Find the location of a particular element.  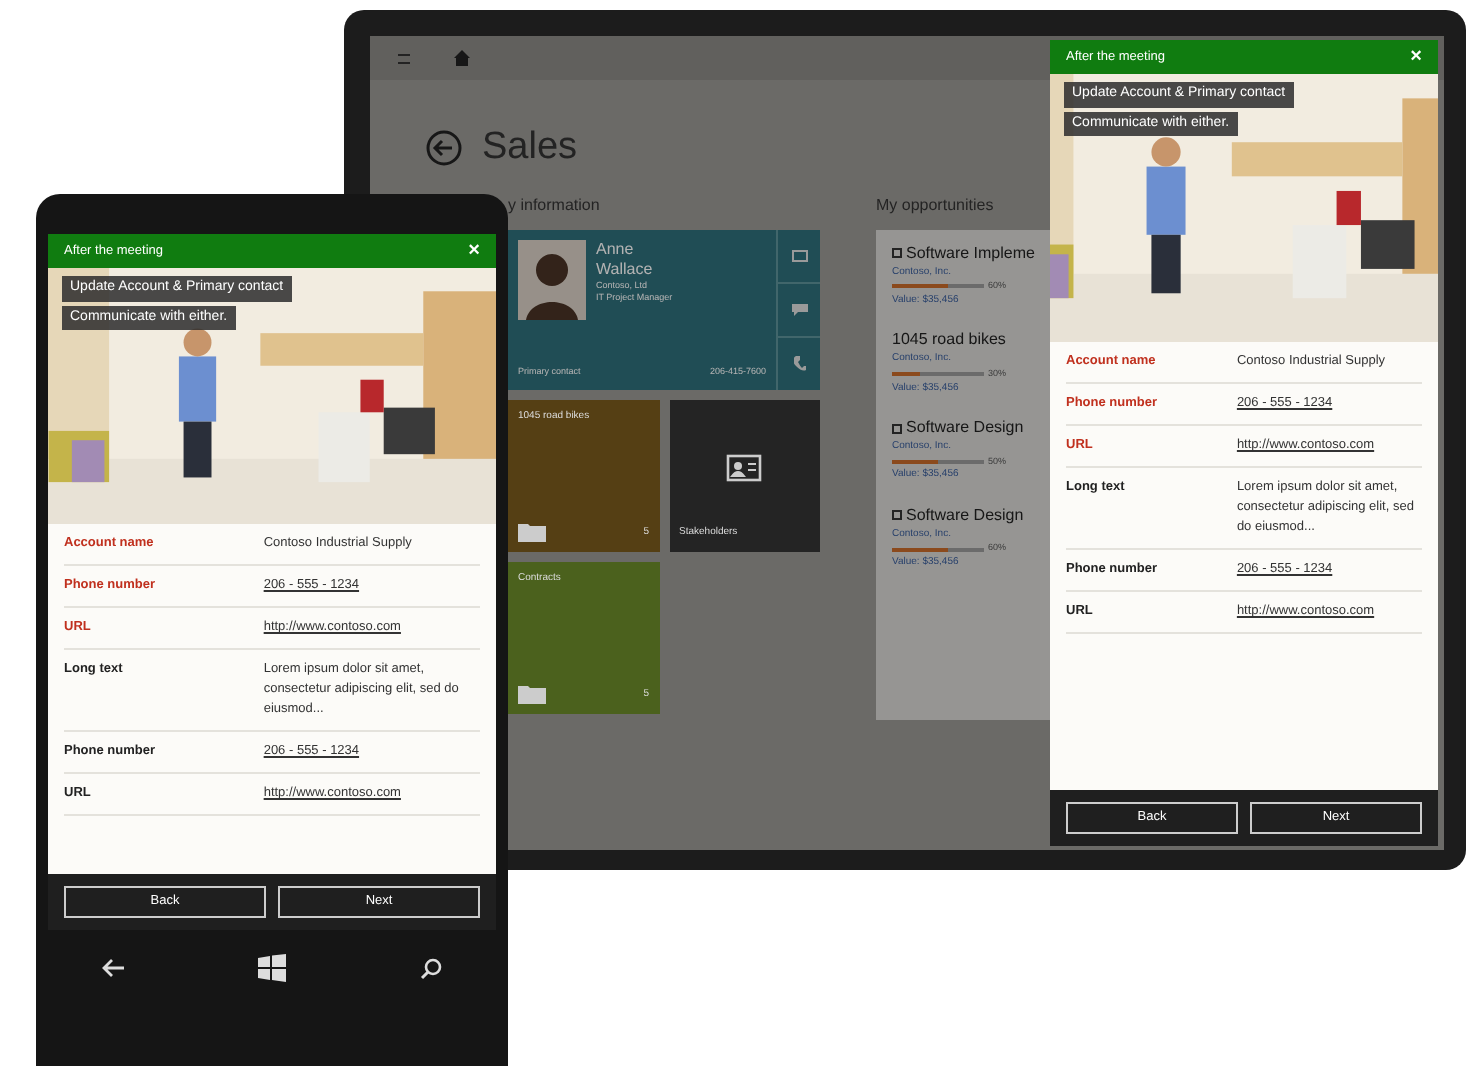

opportunity-title: Software Impleme is located at coordinates (970, 253).